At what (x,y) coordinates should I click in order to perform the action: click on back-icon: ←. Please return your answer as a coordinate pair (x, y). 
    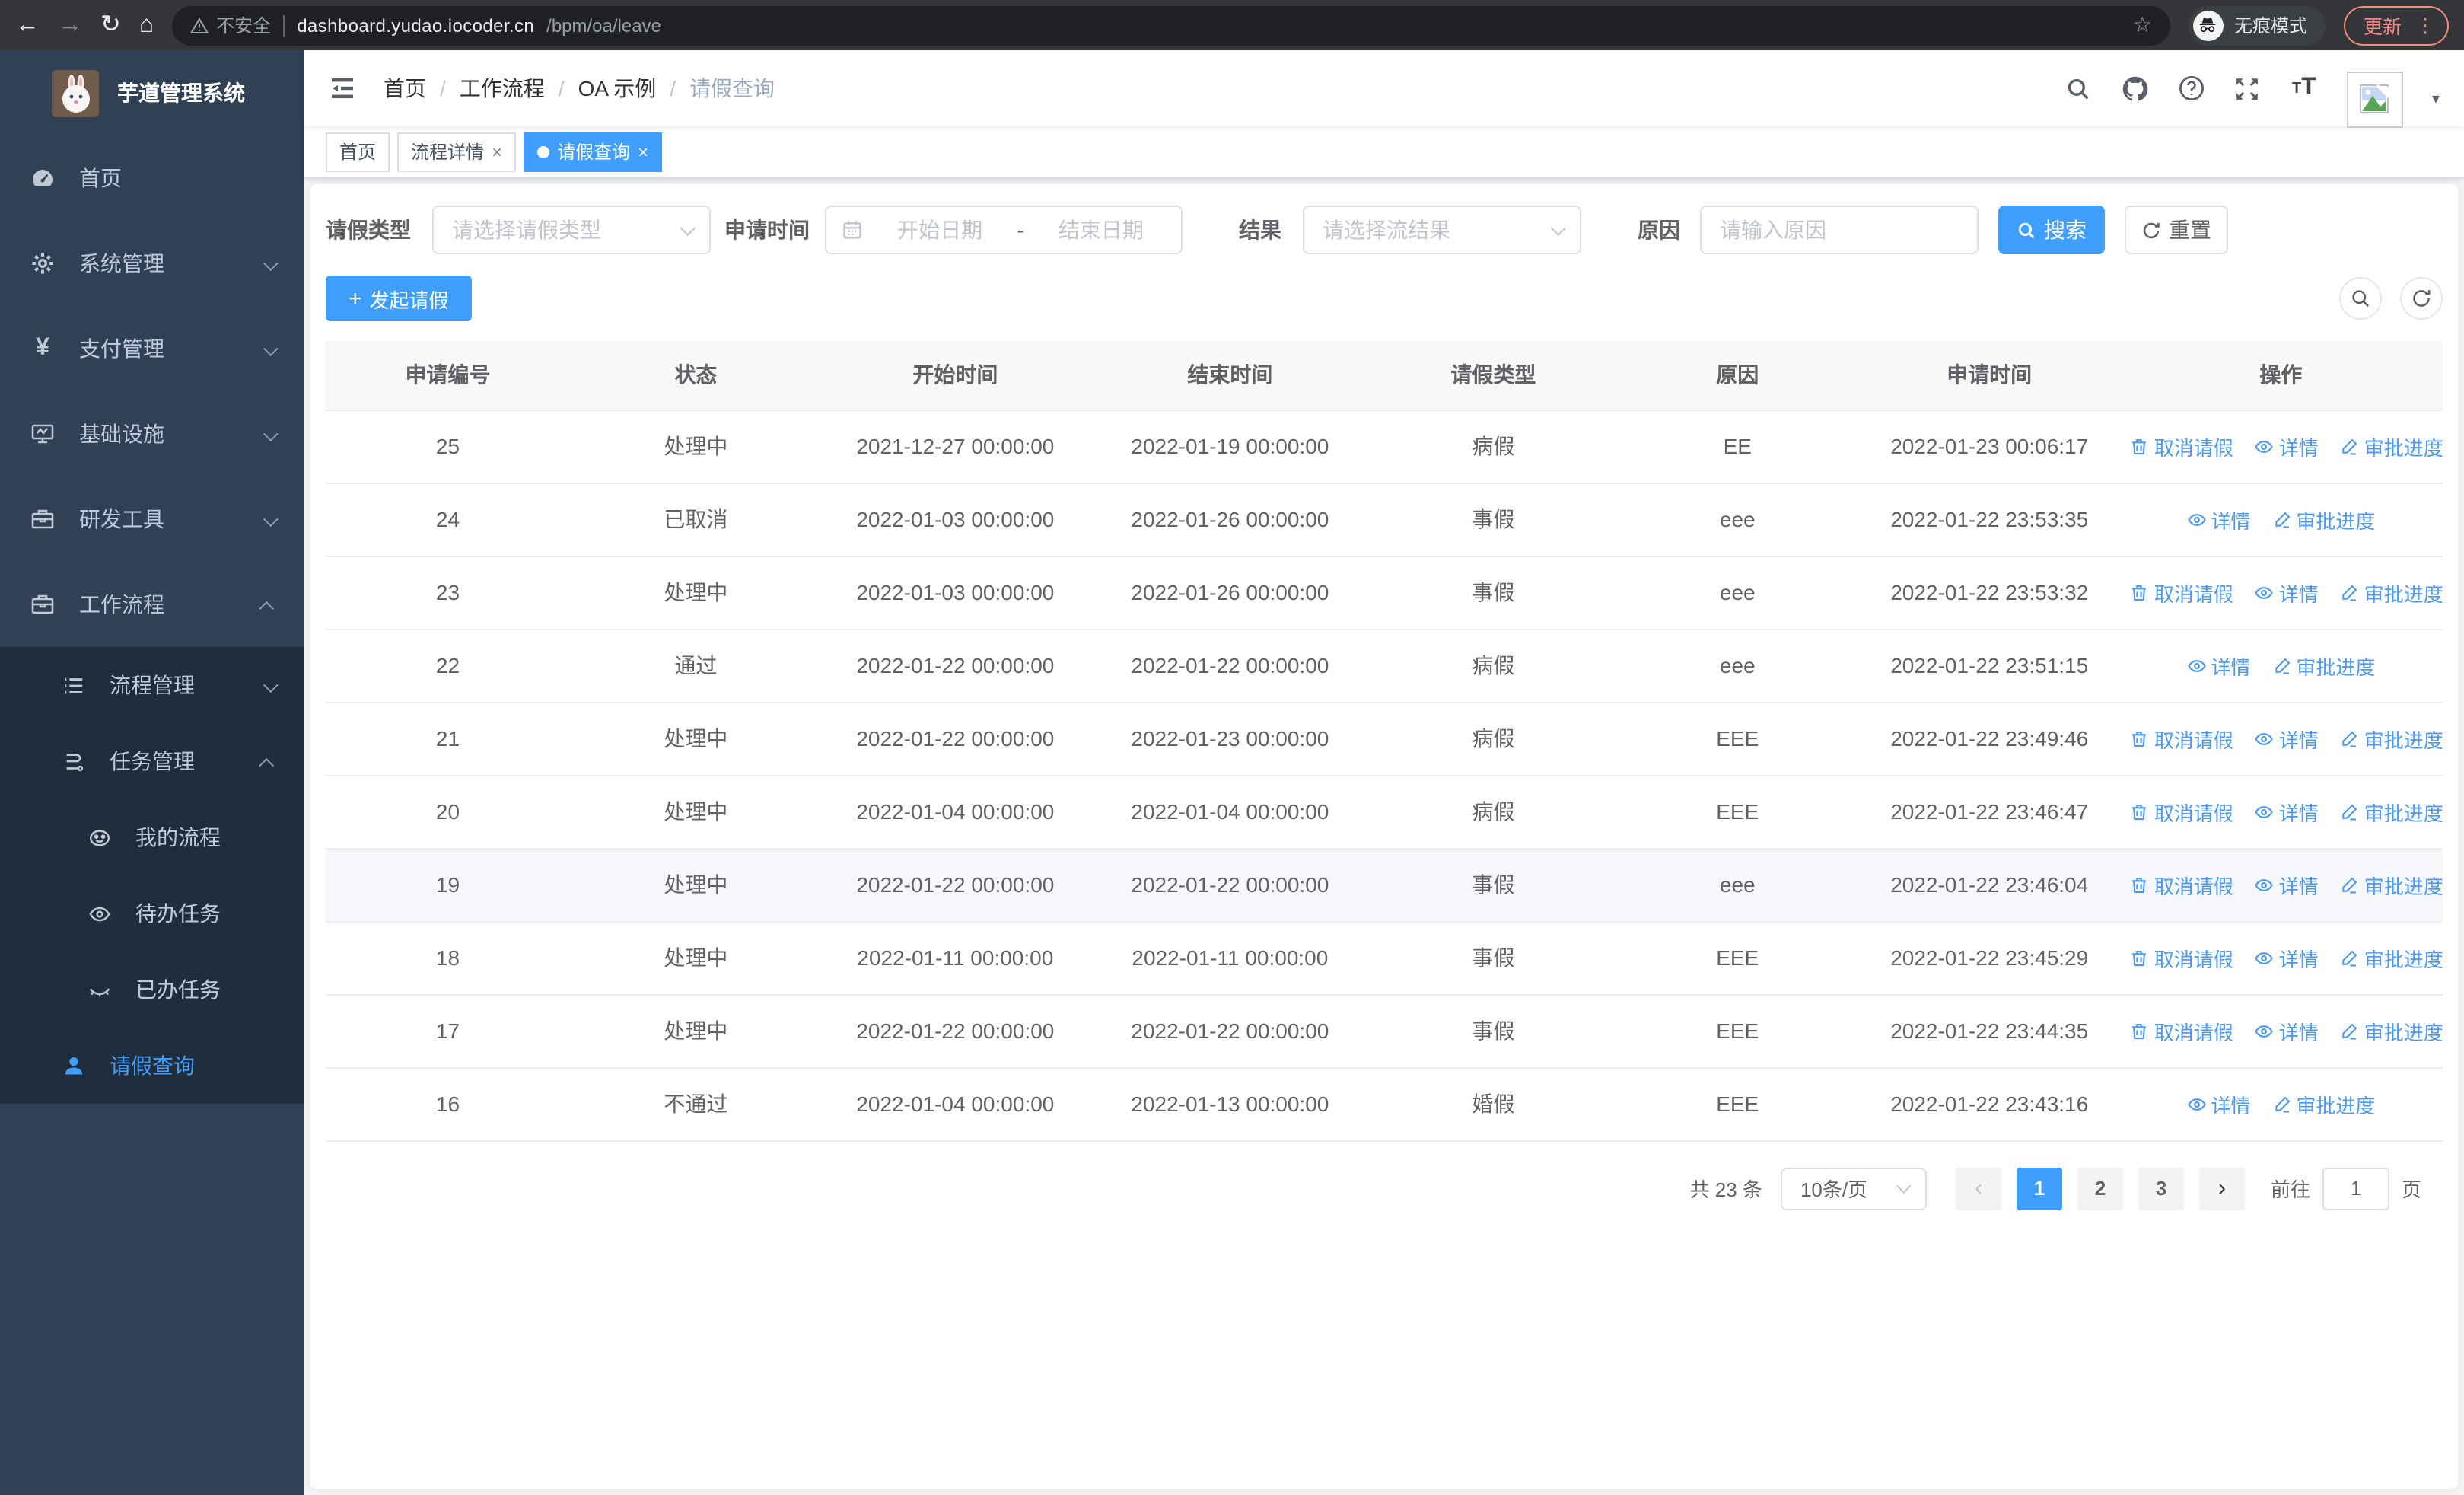
    Looking at the image, I should click on (27, 25).